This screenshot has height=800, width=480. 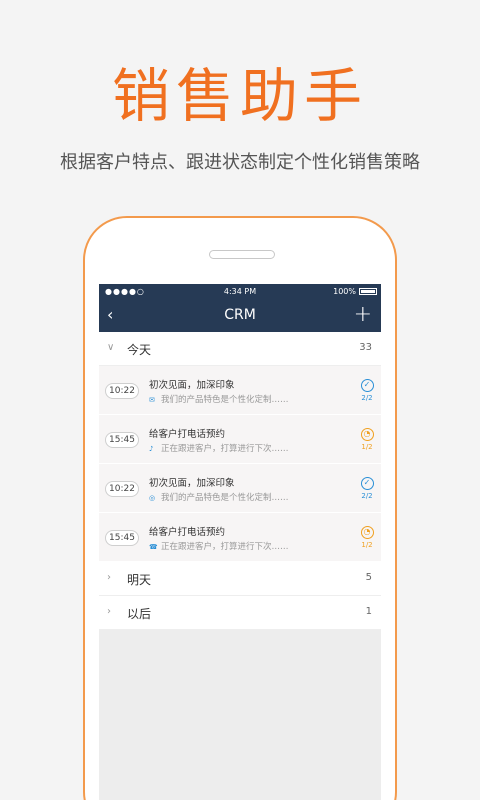 I want to click on nav-bar: ‹ CRM +, so click(x=240, y=315).